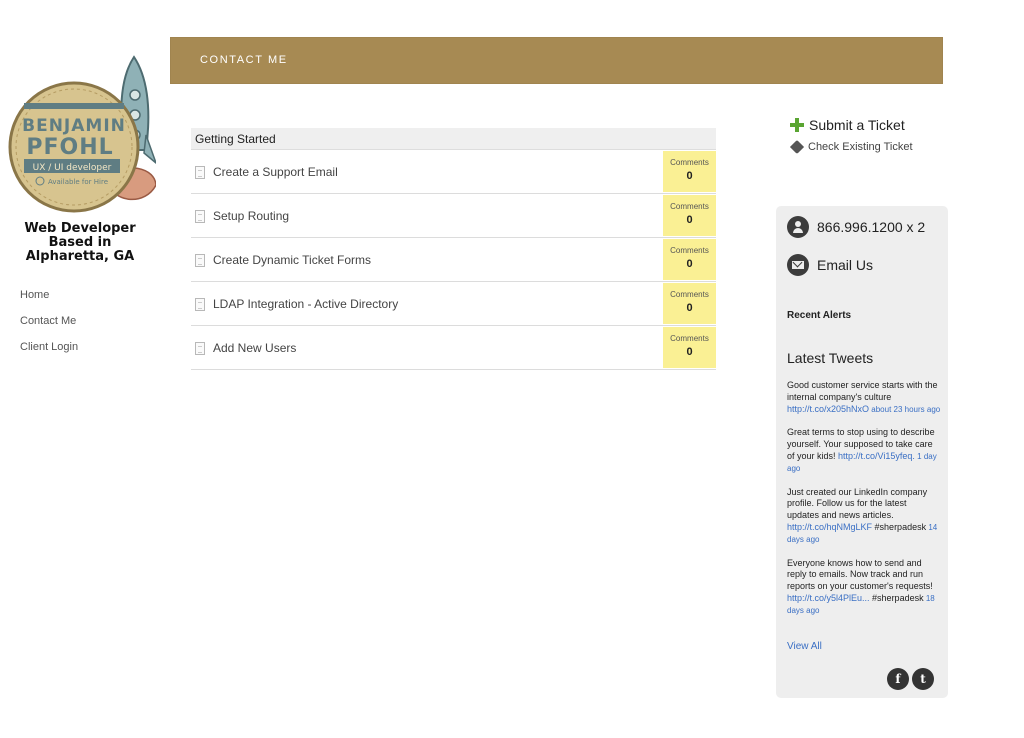  Describe the element at coordinates (904, 409) in the screenshot. I see `tweet-time: about 23 hours ago` at that location.